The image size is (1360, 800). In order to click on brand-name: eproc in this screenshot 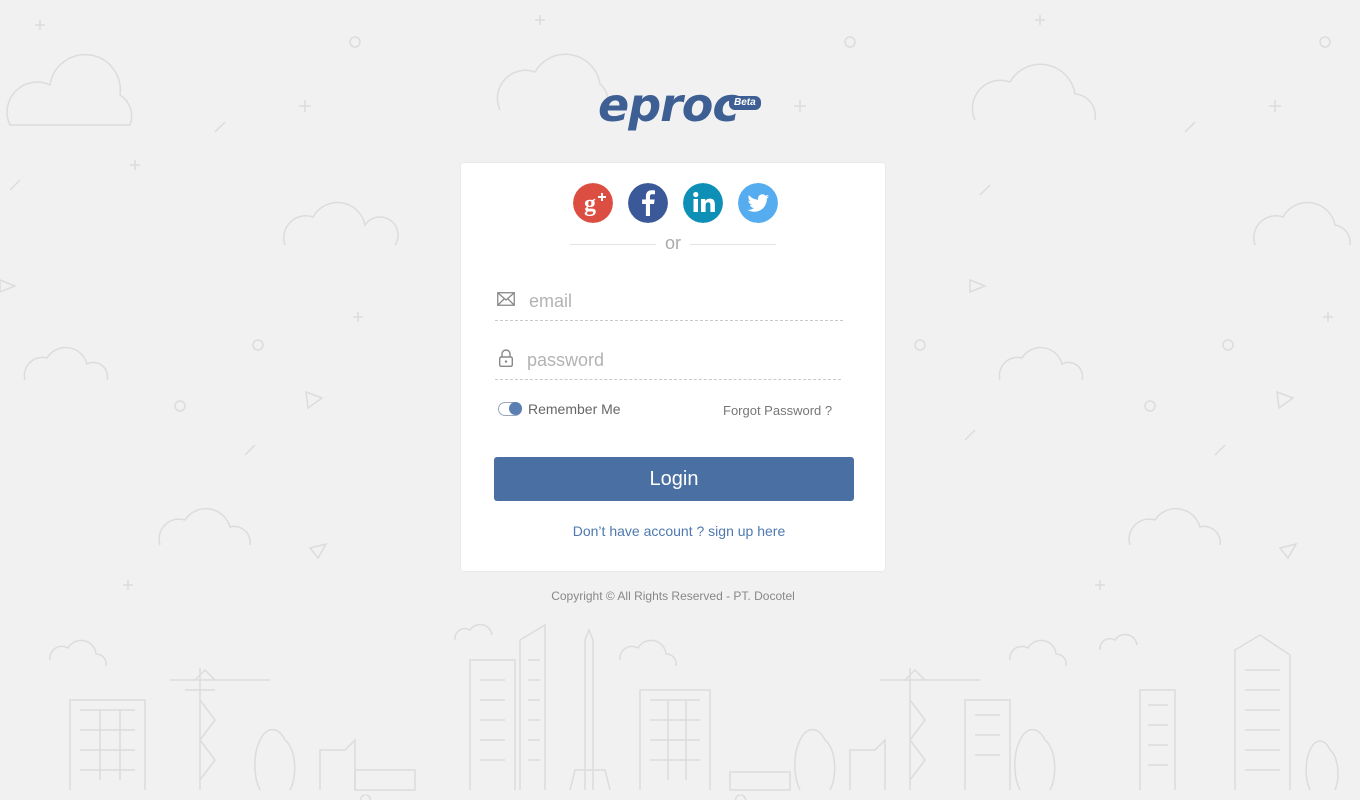, I will do `click(669, 105)`.